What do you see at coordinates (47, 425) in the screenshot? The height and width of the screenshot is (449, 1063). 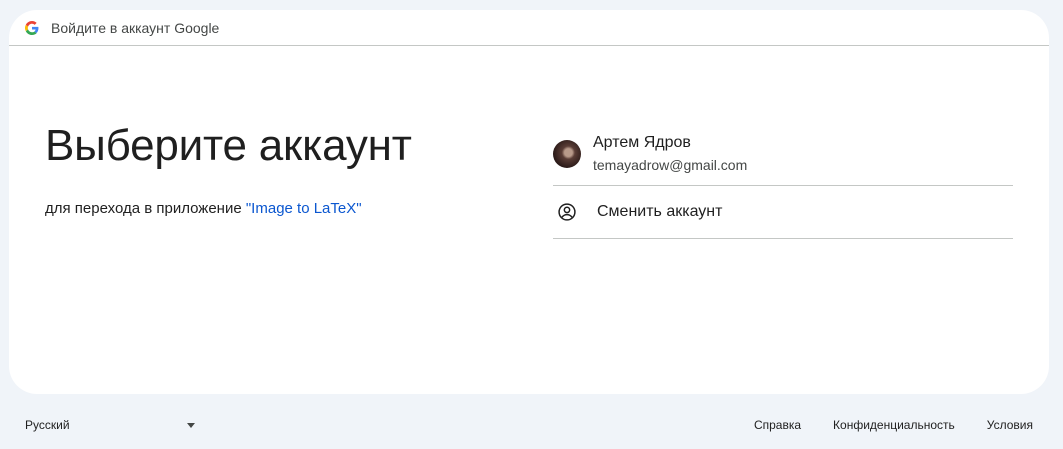 I see `language-label: Русский` at bounding box center [47, 425].